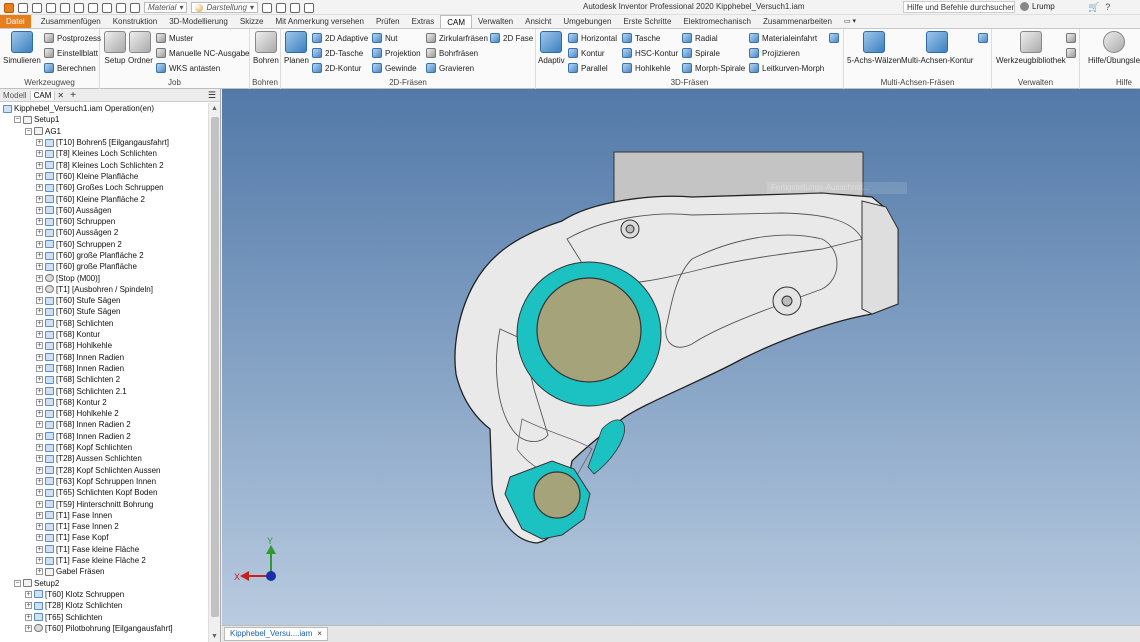 This screenshot has height=642, width=1140. I want to click on contour-2d-button: 2D-Kontur, so click(336, 68).